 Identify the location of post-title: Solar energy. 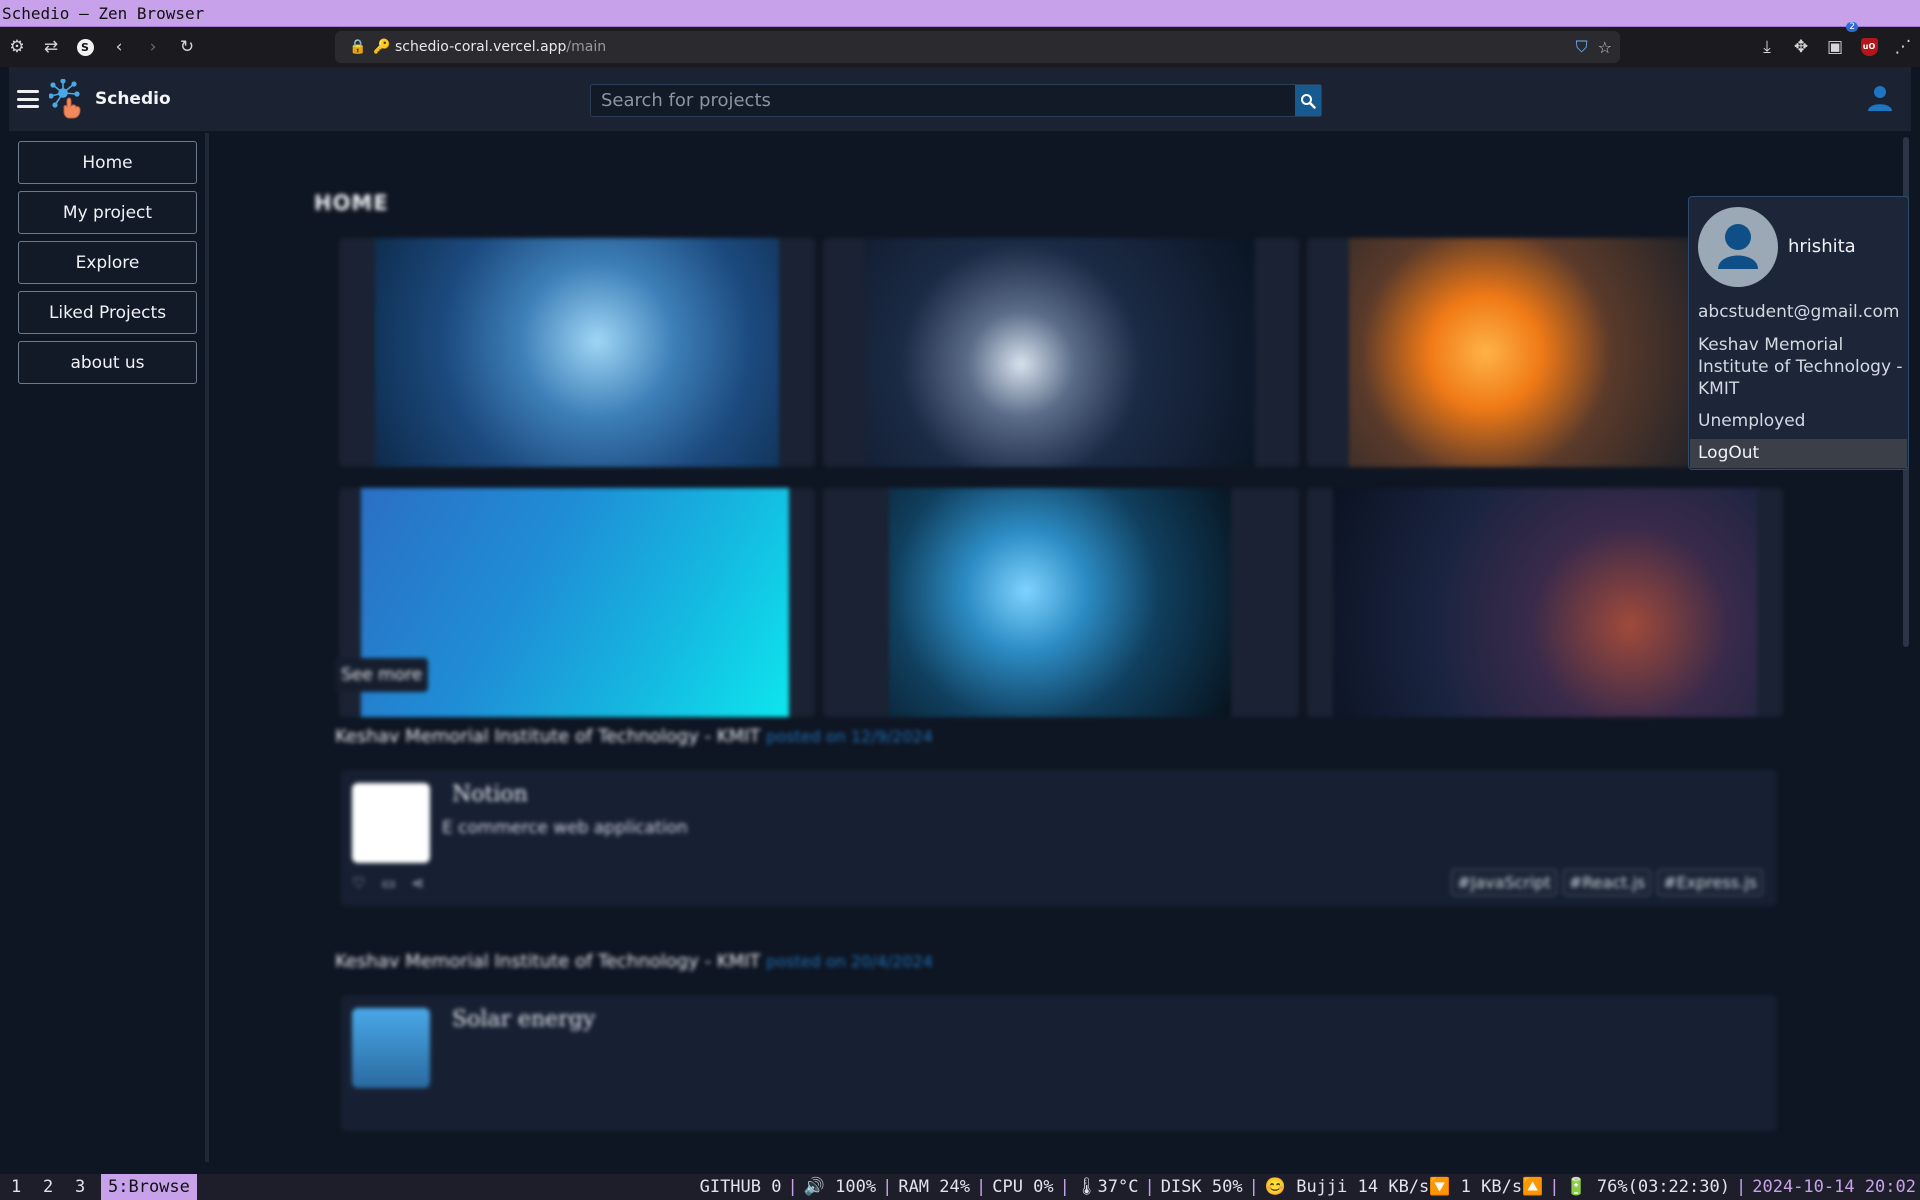
(523, 1019).